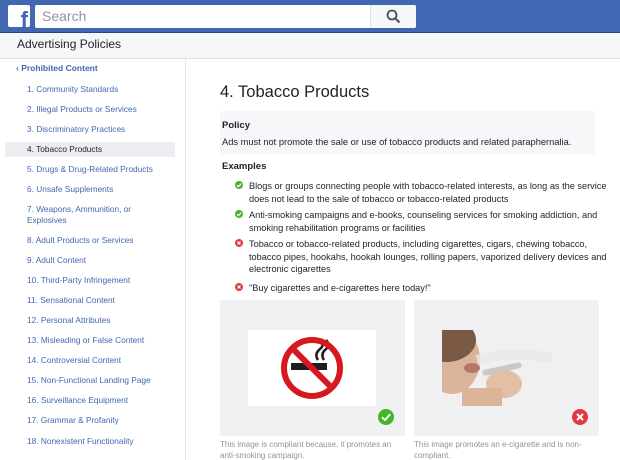 This screenshot has width=620, height=460. I want to click on sidebar-item: 9. Adult Content, so click(90, 260).